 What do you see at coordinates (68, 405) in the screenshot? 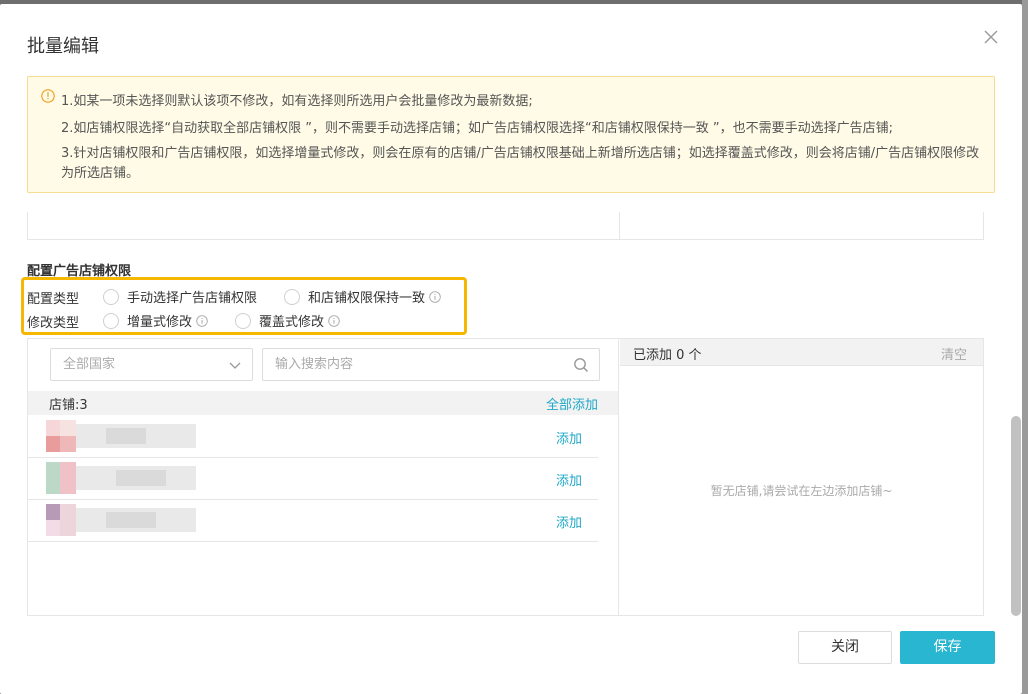
I see `store-count: 店铺:3` at bounding box center [68, 405].